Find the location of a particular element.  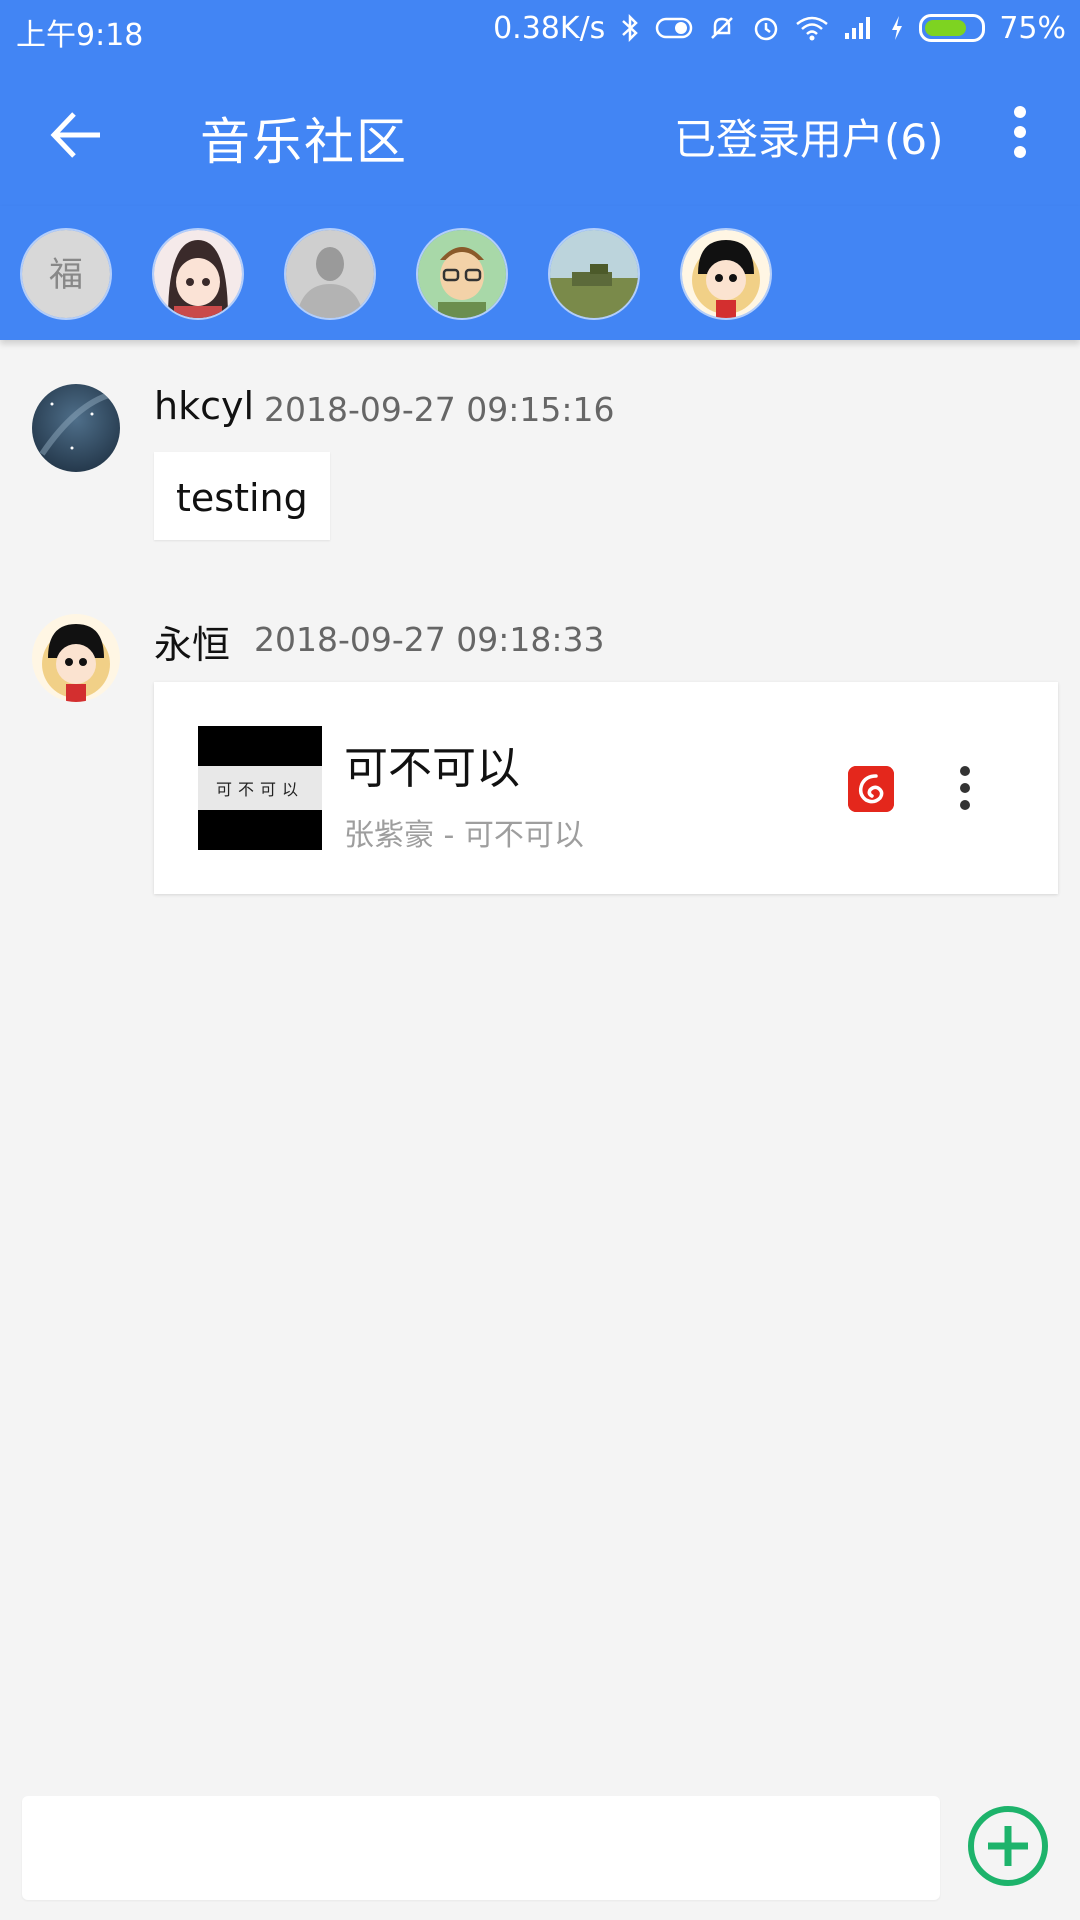

online-users-strip: 福 is located at coordinates (540, 273).